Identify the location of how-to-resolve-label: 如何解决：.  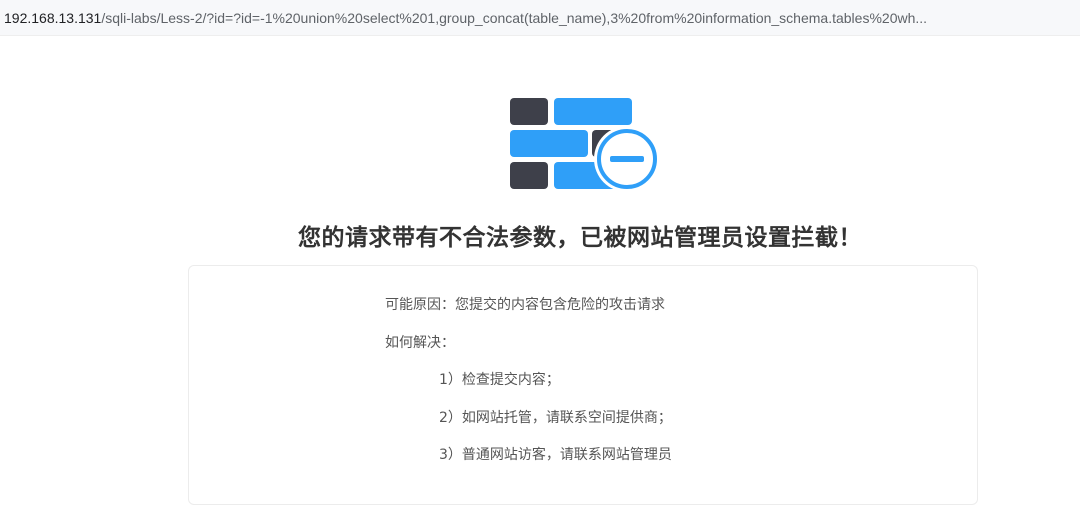
(420, 343).